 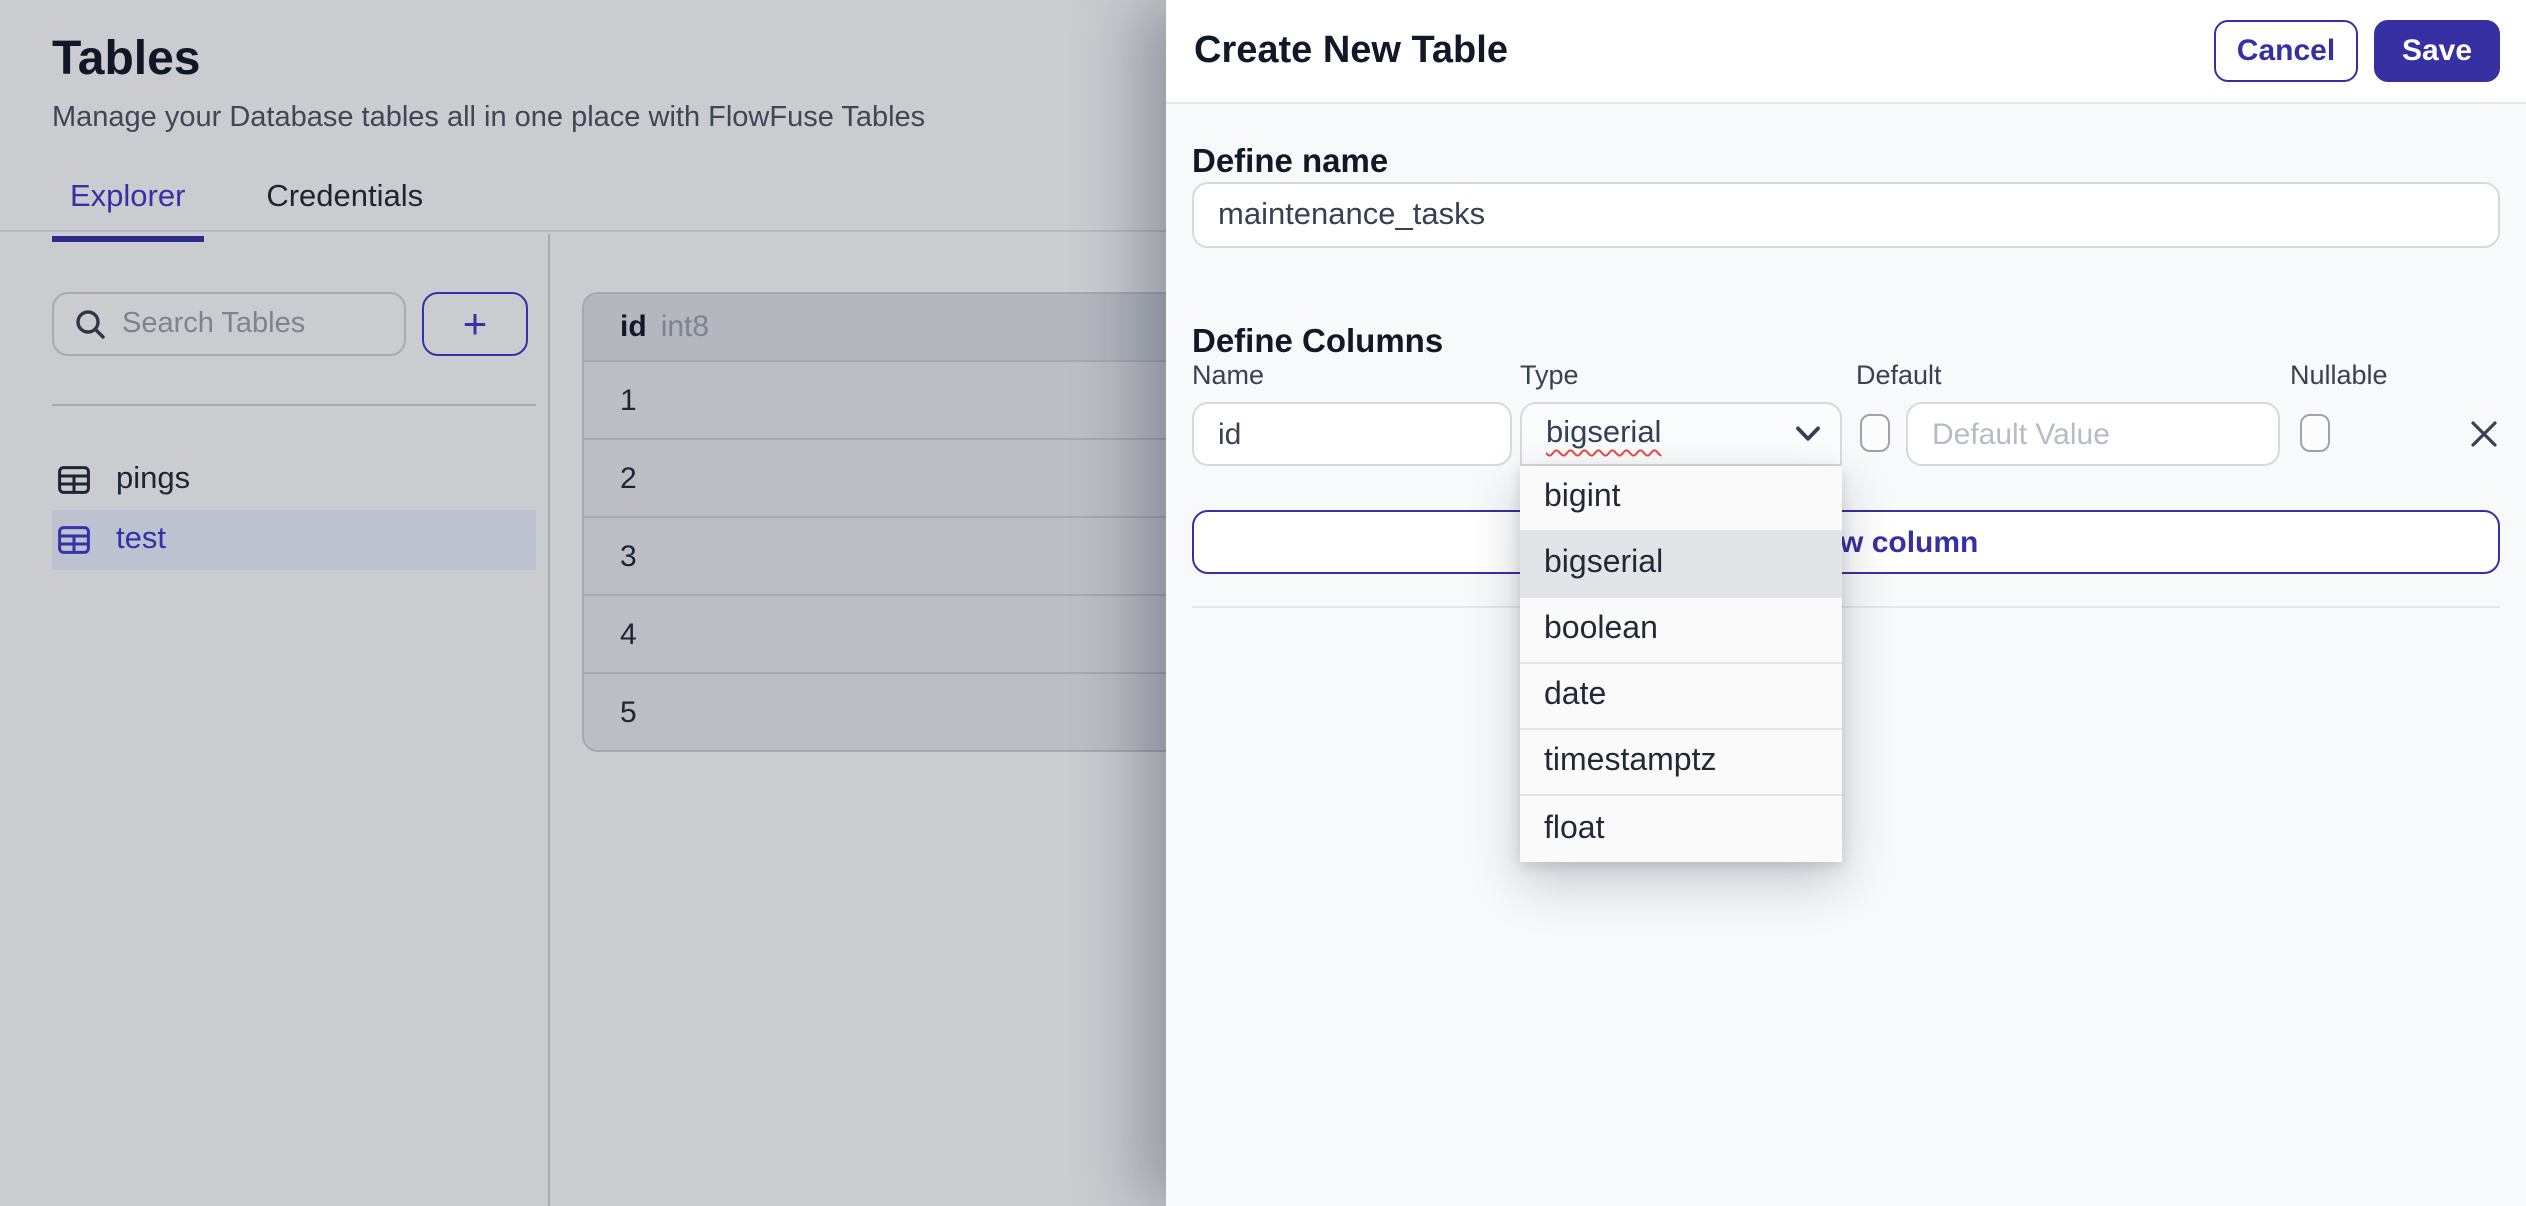 I want to click on type-option-date: date, so click(x=1681, y=697).